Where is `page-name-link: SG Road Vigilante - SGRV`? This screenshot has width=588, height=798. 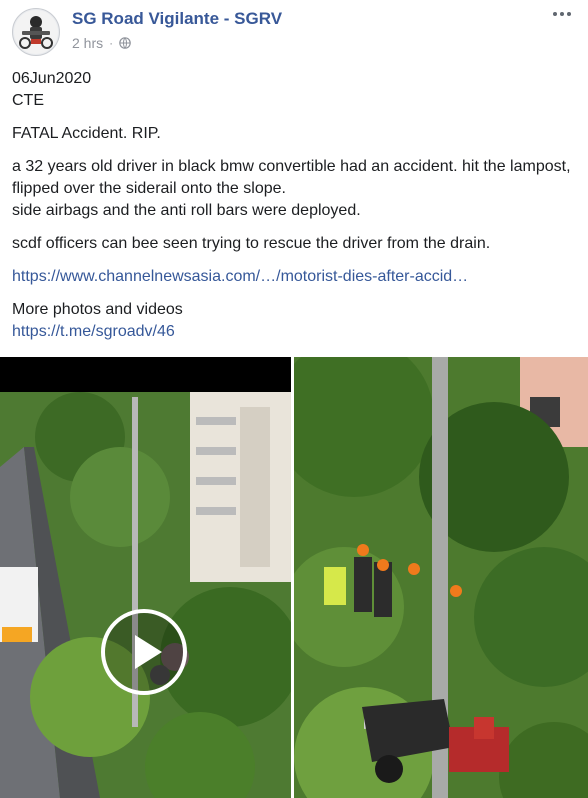
page-name-link: SG Road Vigilante - SGRV is located at coordinates (177, 19).